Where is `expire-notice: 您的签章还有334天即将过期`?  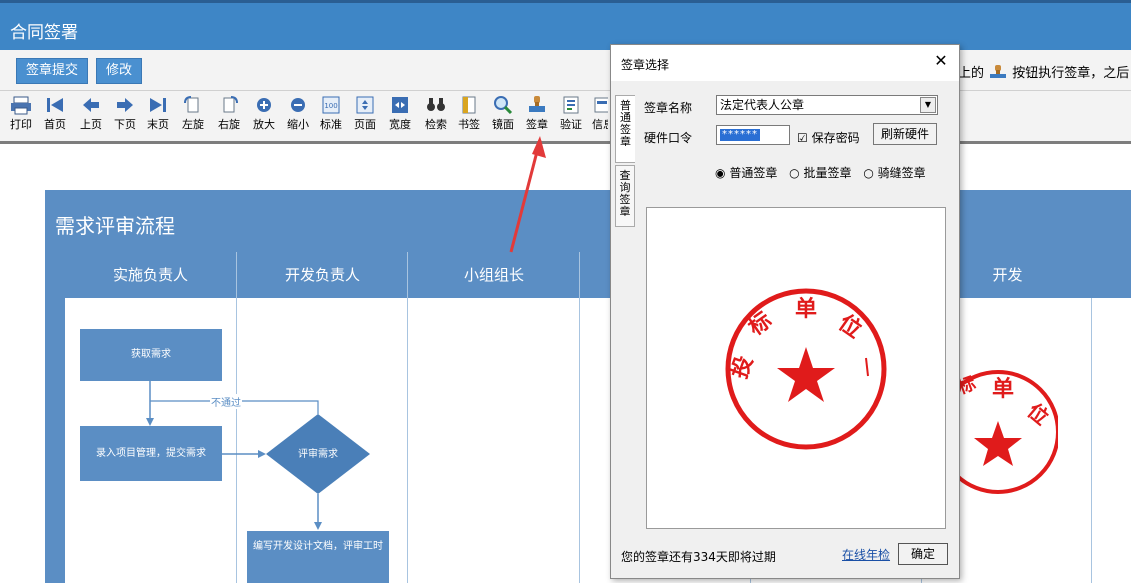 expire-notice: 您的签章还有334天即将过期 is located at coordinates (698, 557).